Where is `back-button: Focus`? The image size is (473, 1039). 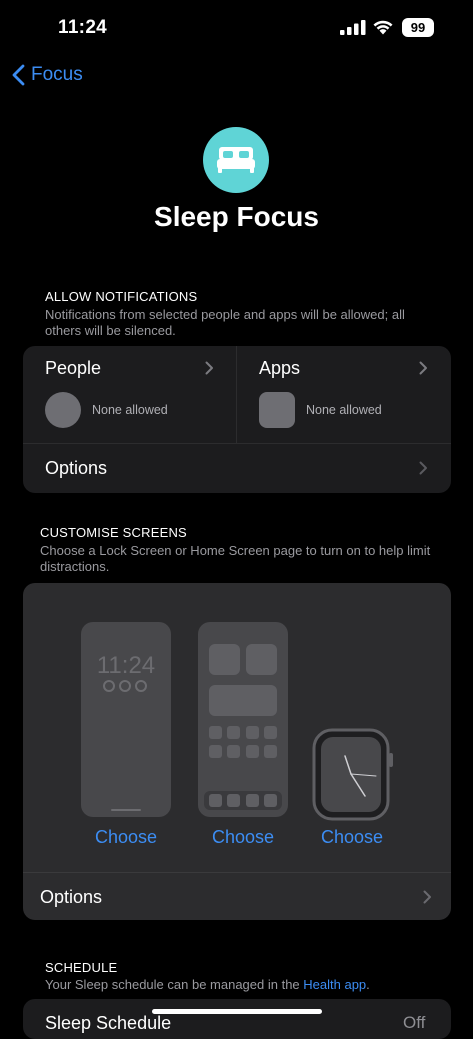
back-button: Focus is located at coordinates (47, 75).